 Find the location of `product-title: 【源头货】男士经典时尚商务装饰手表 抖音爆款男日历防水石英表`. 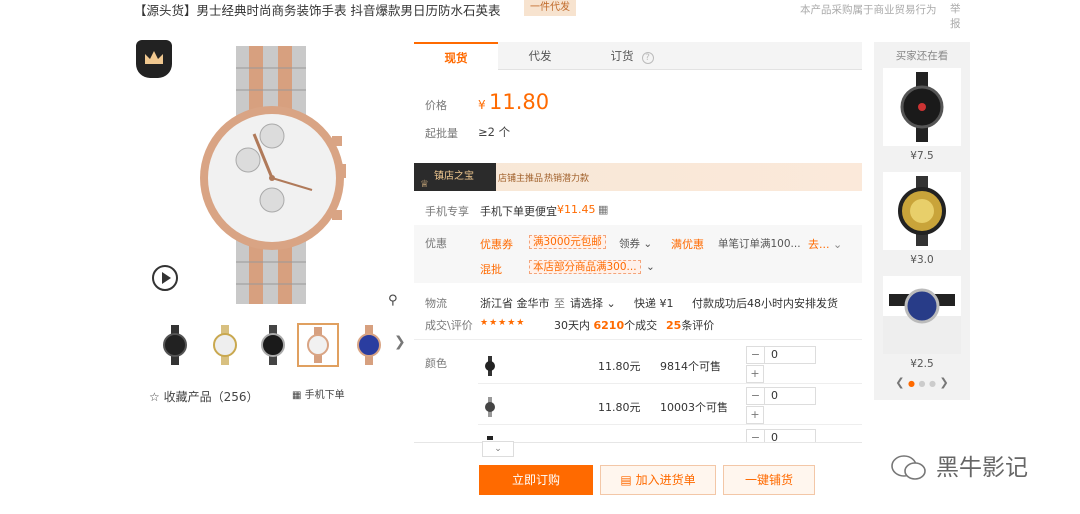

product-title: 【源头货】男士经典时尚商务装饰手表 抖音爆款男日历防水石英表 is located at coordinates (317, 10).